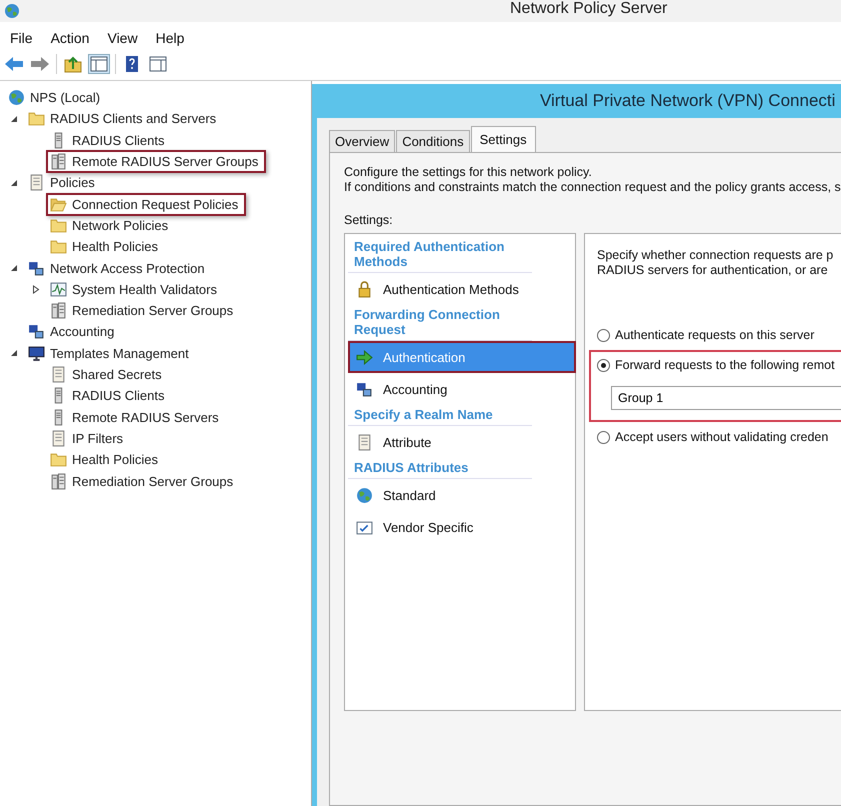  I want to click on intro-text: If conditions and constraints match the connection request and the policy grants access, s, so click(592, 187).